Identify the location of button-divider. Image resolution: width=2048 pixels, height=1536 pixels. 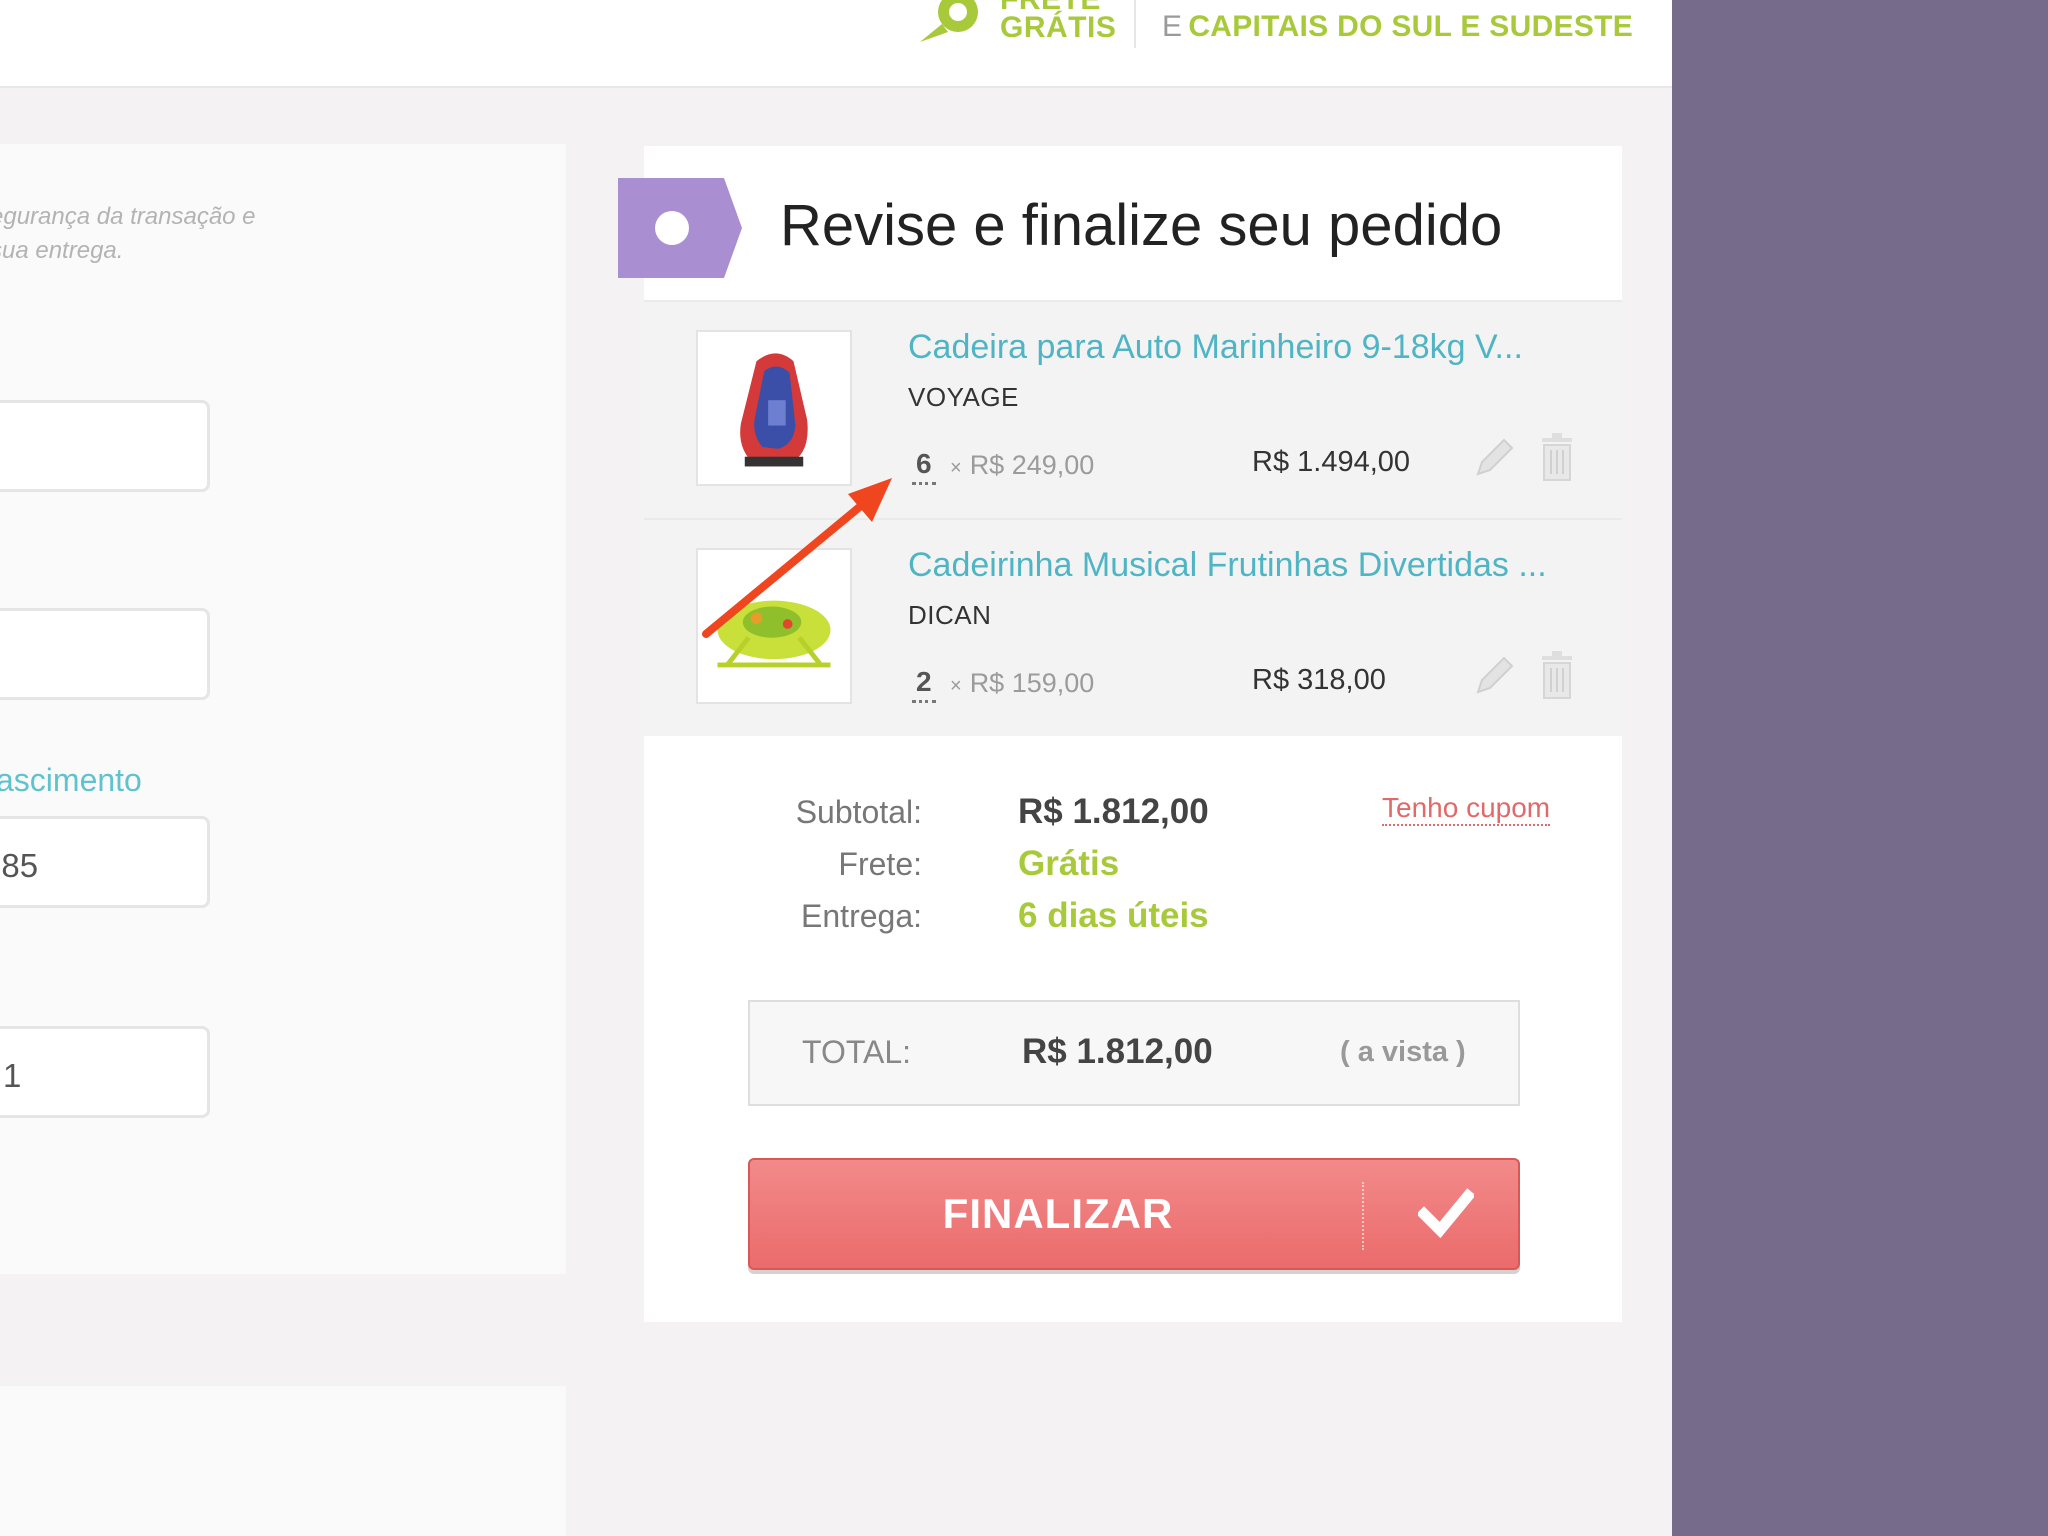
(1363, 1216).